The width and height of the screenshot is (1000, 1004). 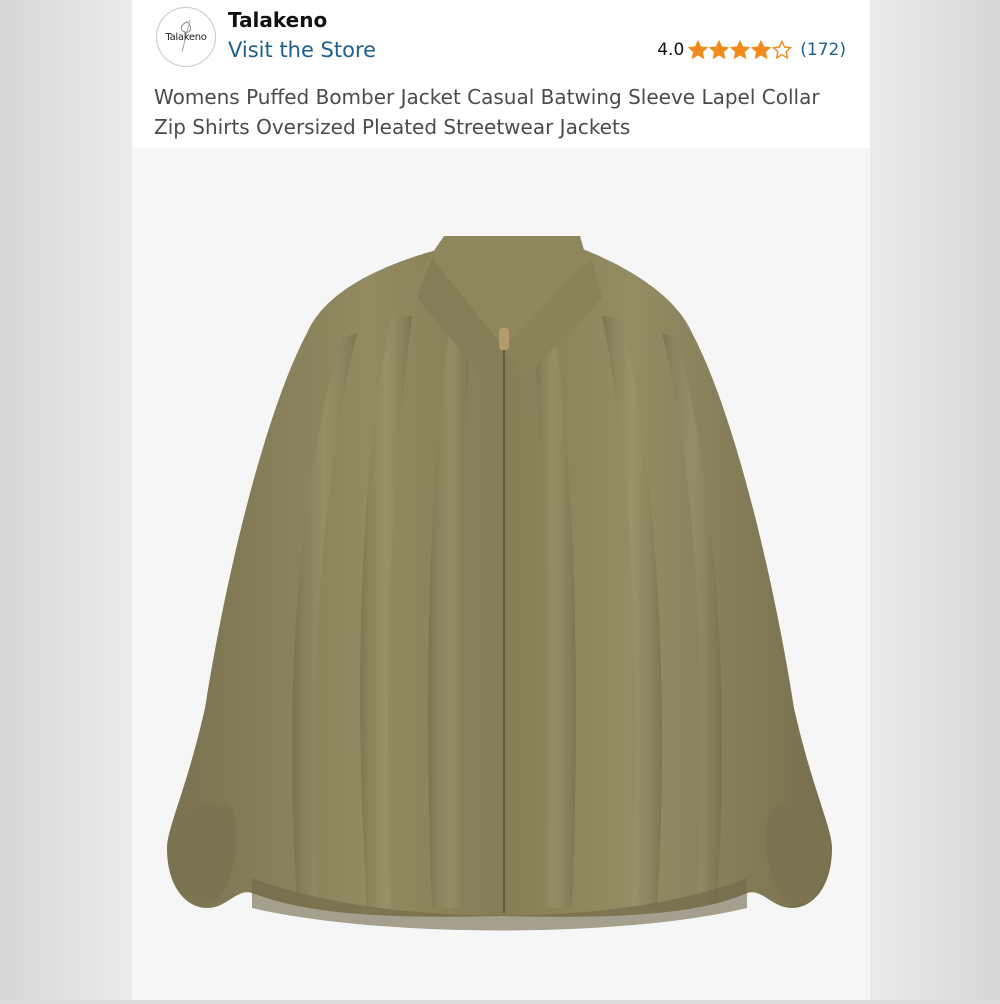 I want to click on rating-count-link: (172), so click(x=823, y=50).